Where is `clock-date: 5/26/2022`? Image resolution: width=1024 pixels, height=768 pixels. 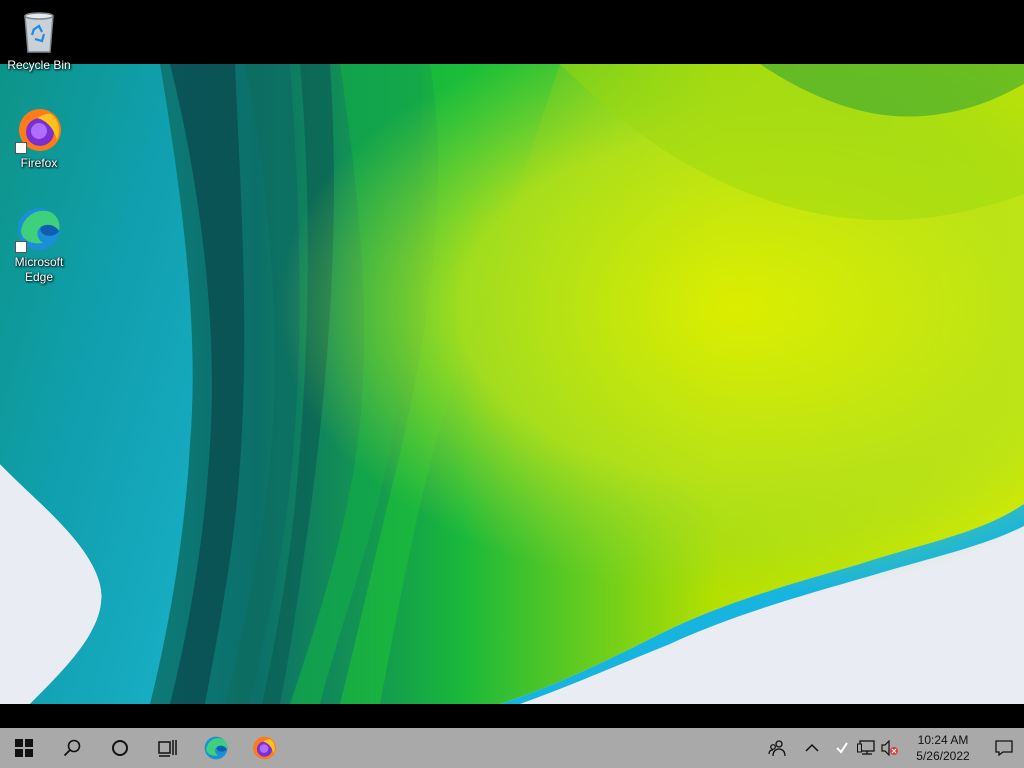
clock-date: 5/26/2022 is located at coordinates (943, 756).